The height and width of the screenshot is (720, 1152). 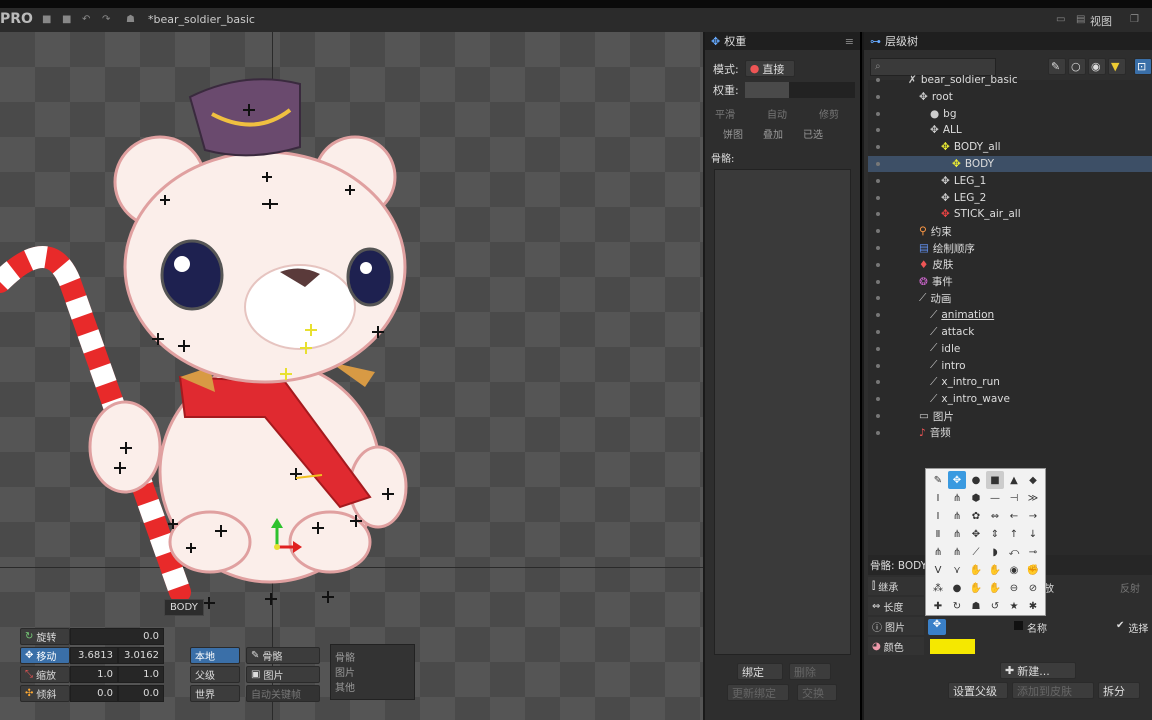 What do you see at coordinates (896, 586) in the screenshot?
I see `inherit-row: ⫿ 继承` at bounding box center [896, 586].